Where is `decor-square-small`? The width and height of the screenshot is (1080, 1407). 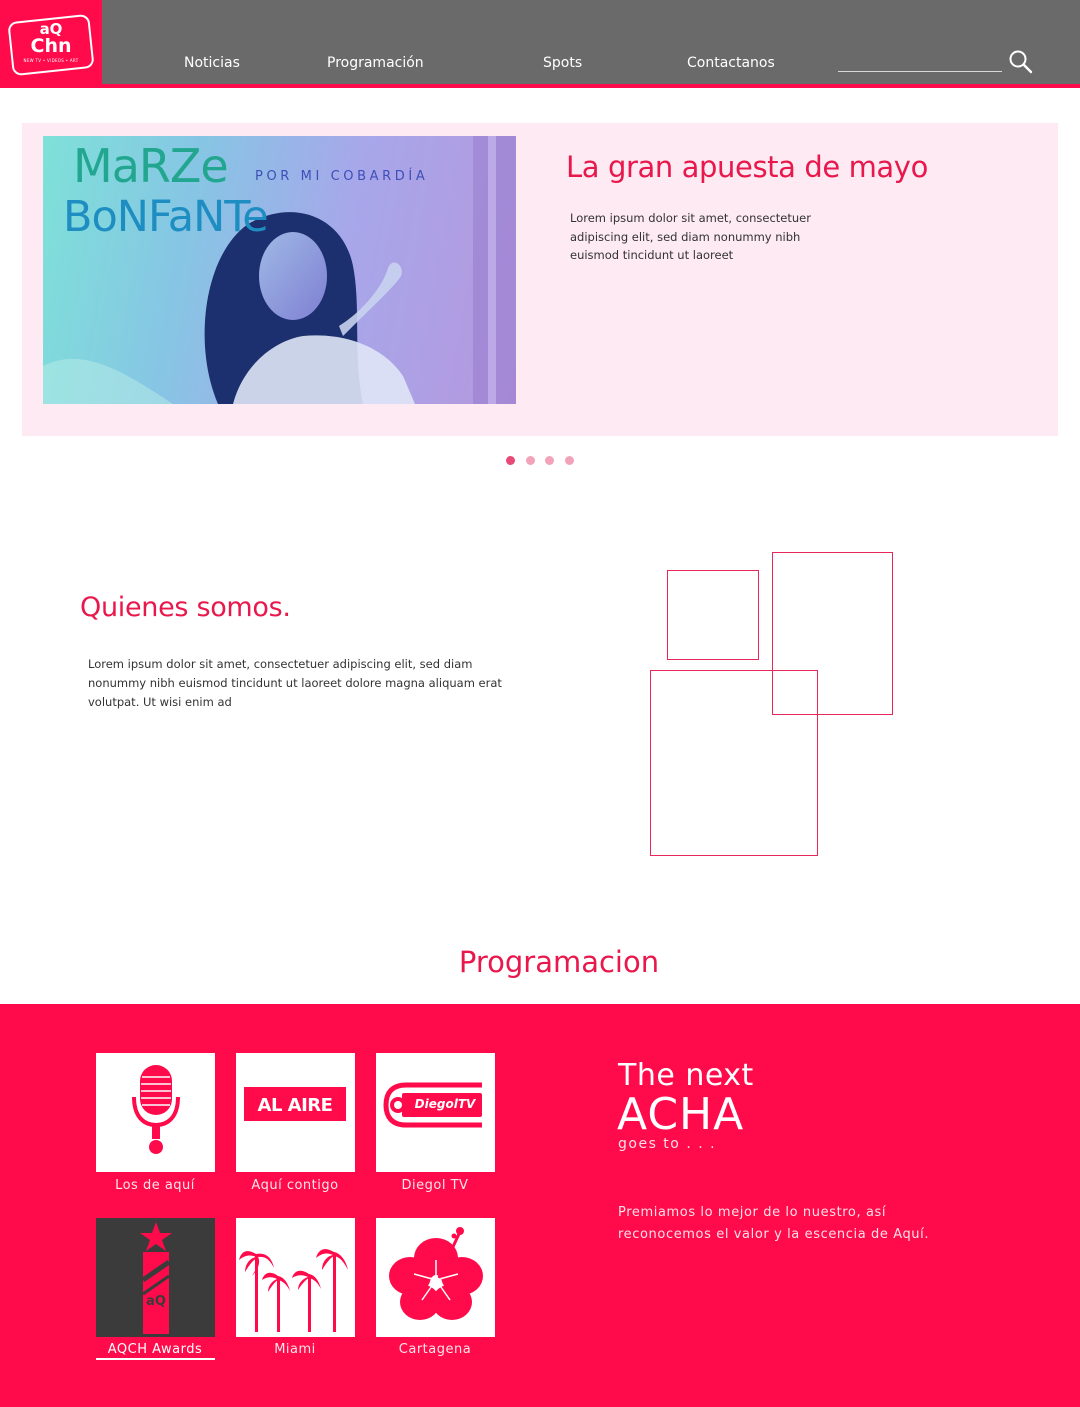
decor-square-small is located at coordinates (713, 615).